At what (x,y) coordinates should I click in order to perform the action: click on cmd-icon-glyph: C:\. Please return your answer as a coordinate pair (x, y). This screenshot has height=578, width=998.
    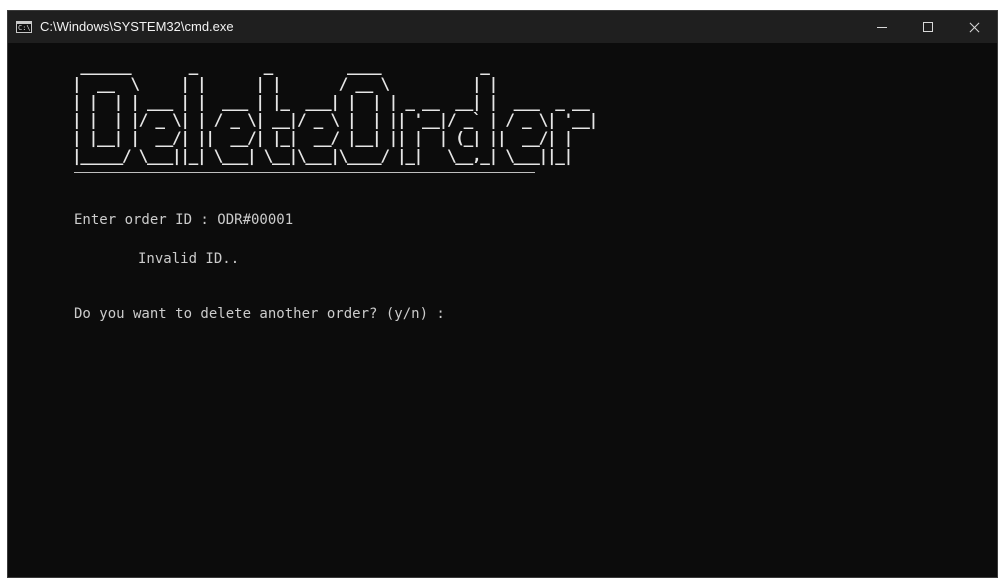
    Looking at the image, I should click on (24, 28).